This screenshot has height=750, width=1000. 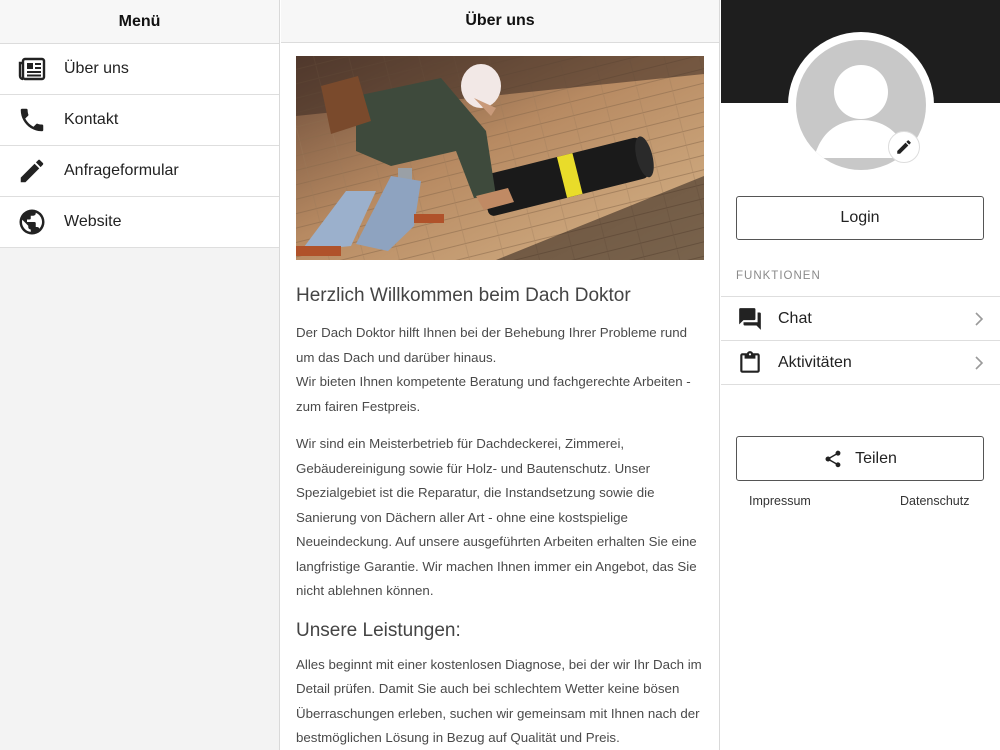 I want to click on menu-item-anfrageformular: Anfrageformular, so click(x=139, y=171).